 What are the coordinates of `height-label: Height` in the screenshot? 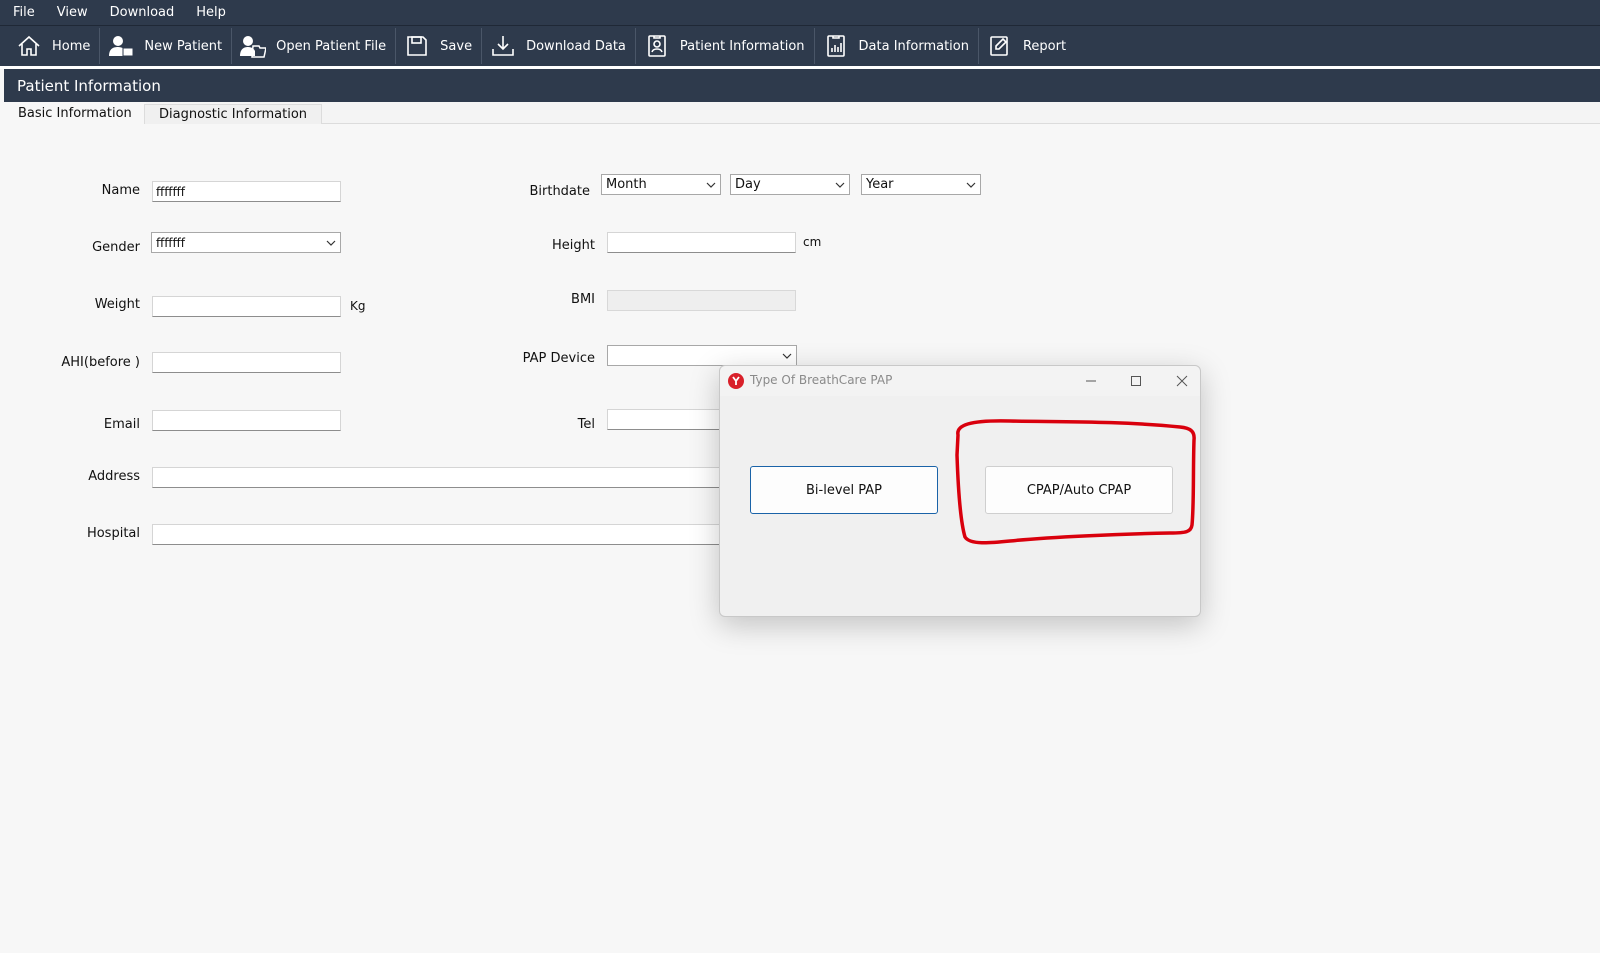 It's located at (573, 245).